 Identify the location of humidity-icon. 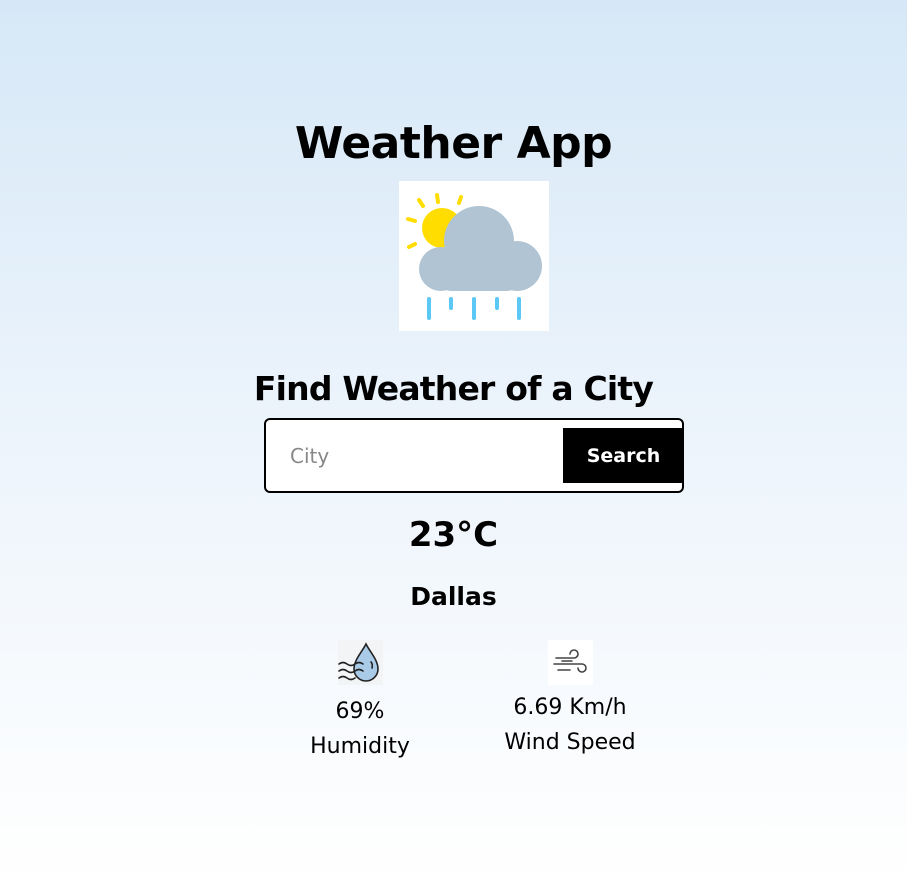
(360, 662).